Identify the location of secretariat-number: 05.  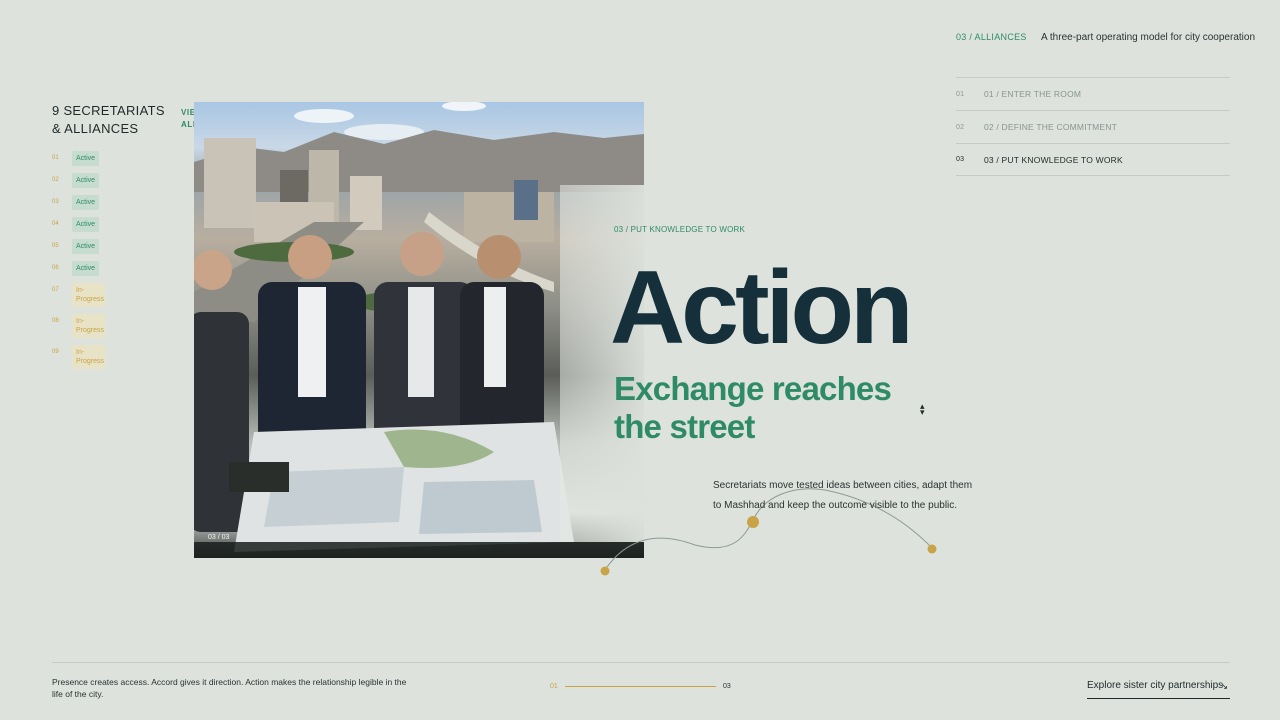
(55, 246).